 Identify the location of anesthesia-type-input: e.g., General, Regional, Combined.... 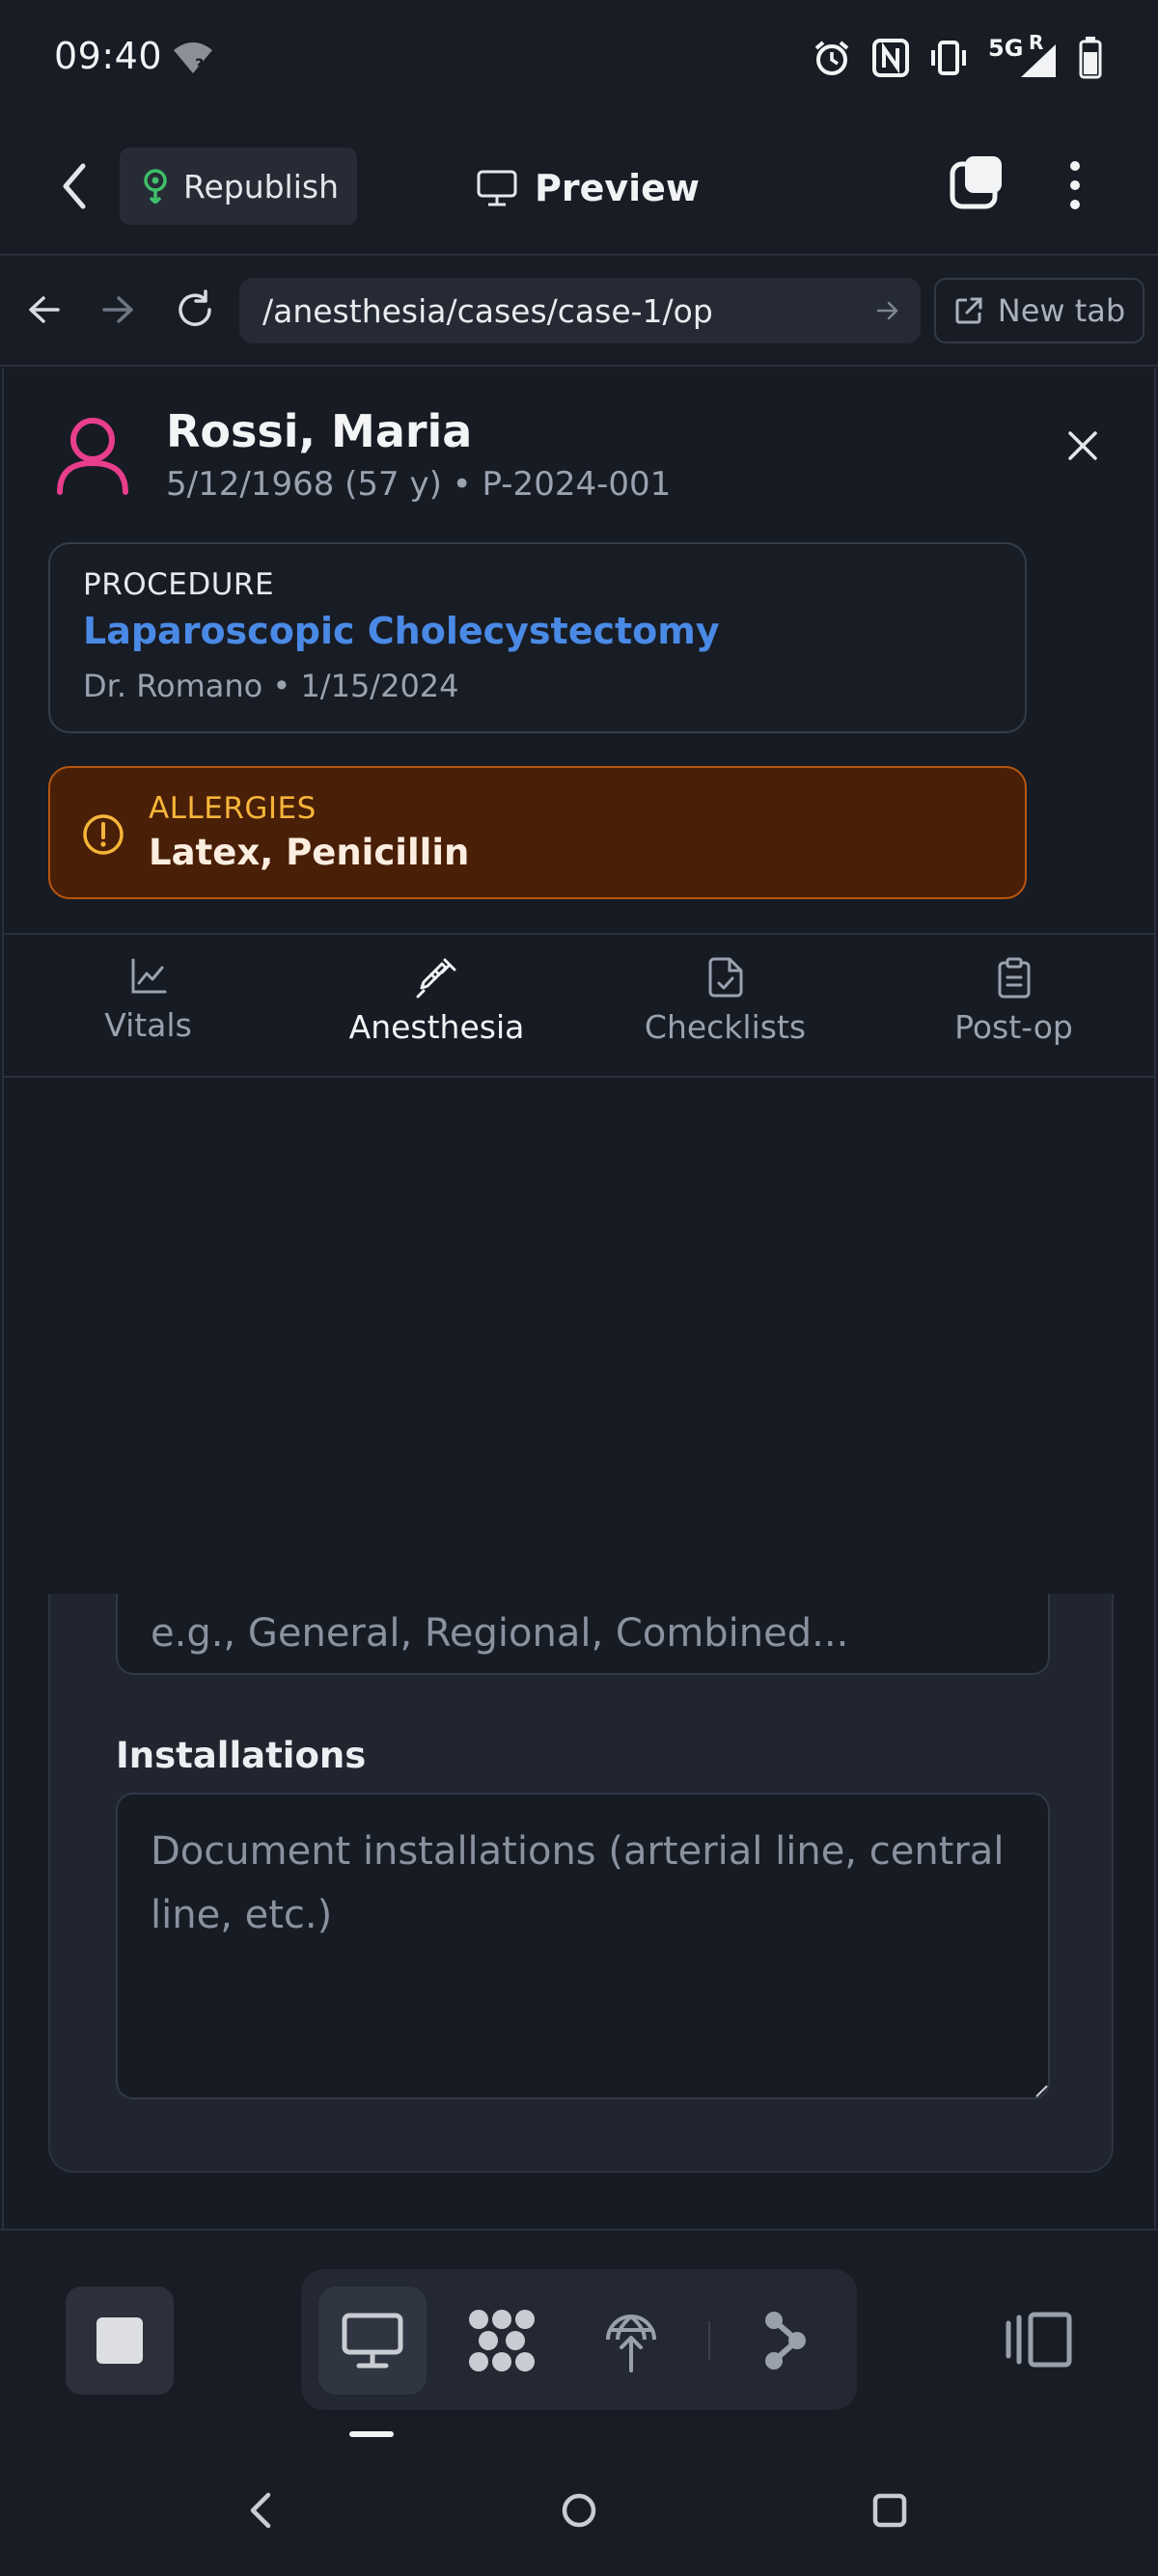
(583, 1634).